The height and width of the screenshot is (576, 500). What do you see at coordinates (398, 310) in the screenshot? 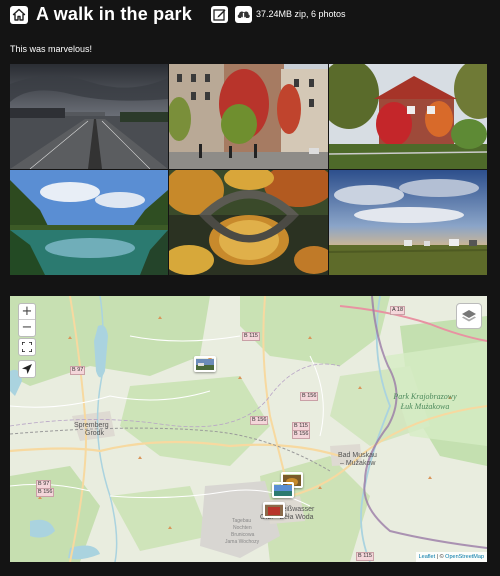
I see `road-shield: A 18` at bounding box center [398, 310].